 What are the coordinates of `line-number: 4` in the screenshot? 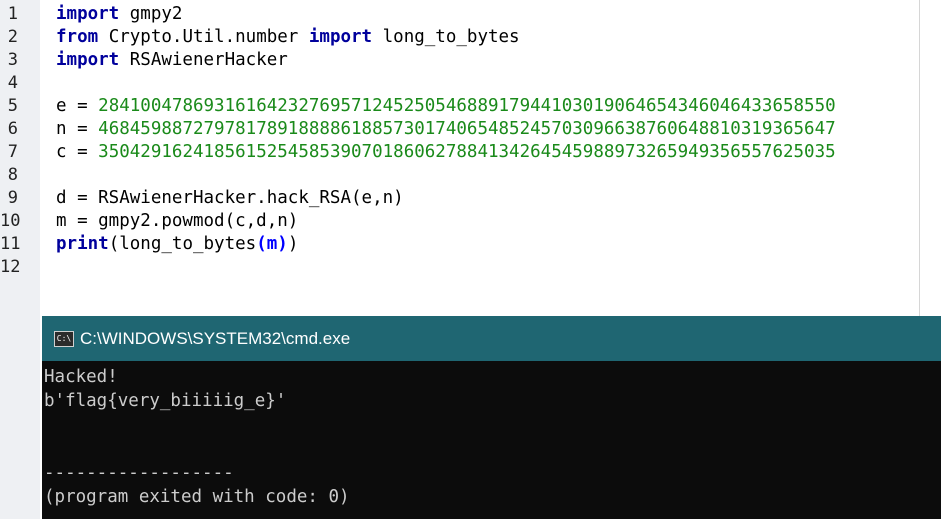 It's located at (12, 83).